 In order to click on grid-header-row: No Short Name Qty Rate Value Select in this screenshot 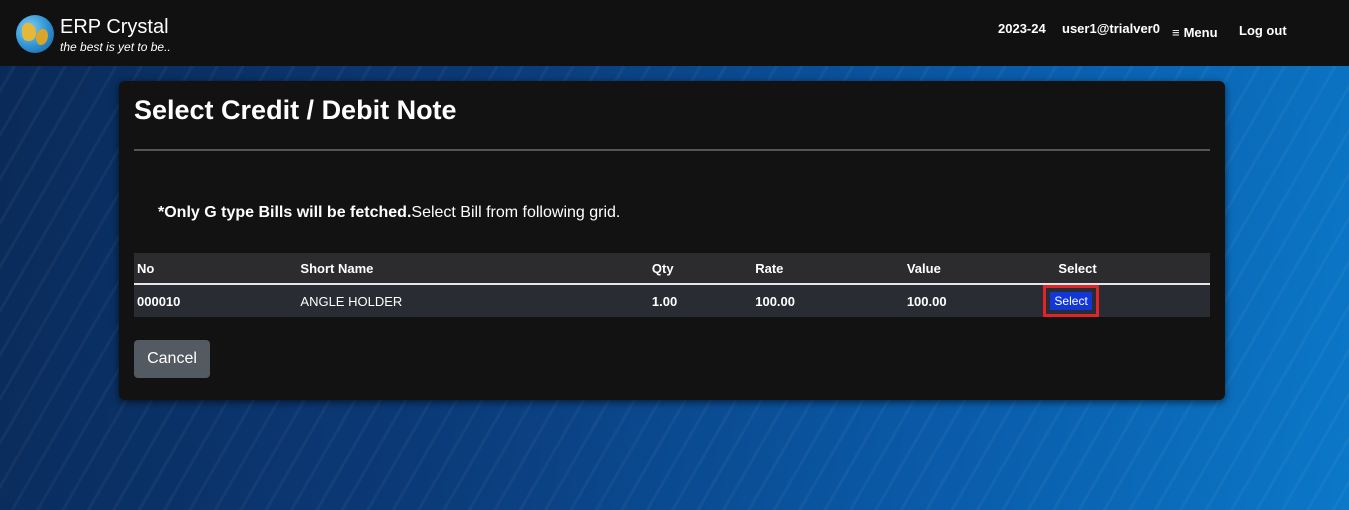, I will do `click(672, 269)`.